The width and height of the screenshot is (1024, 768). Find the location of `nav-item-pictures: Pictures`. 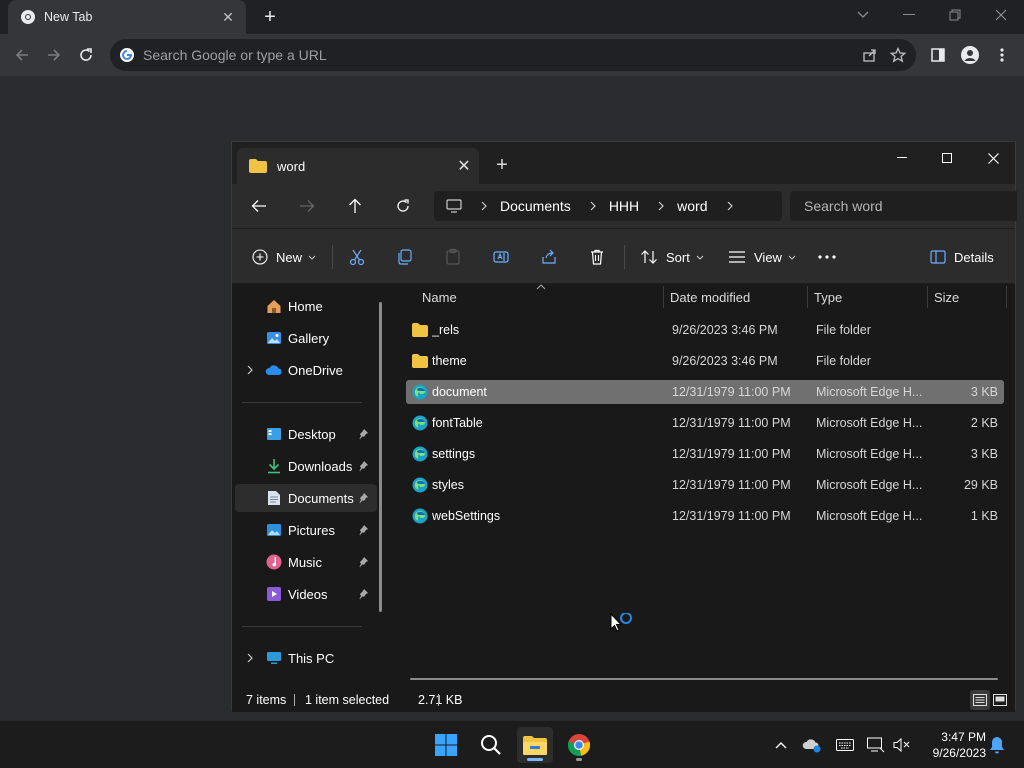

nav-item-pictures: Pictures is located at coordinates (306, 530).